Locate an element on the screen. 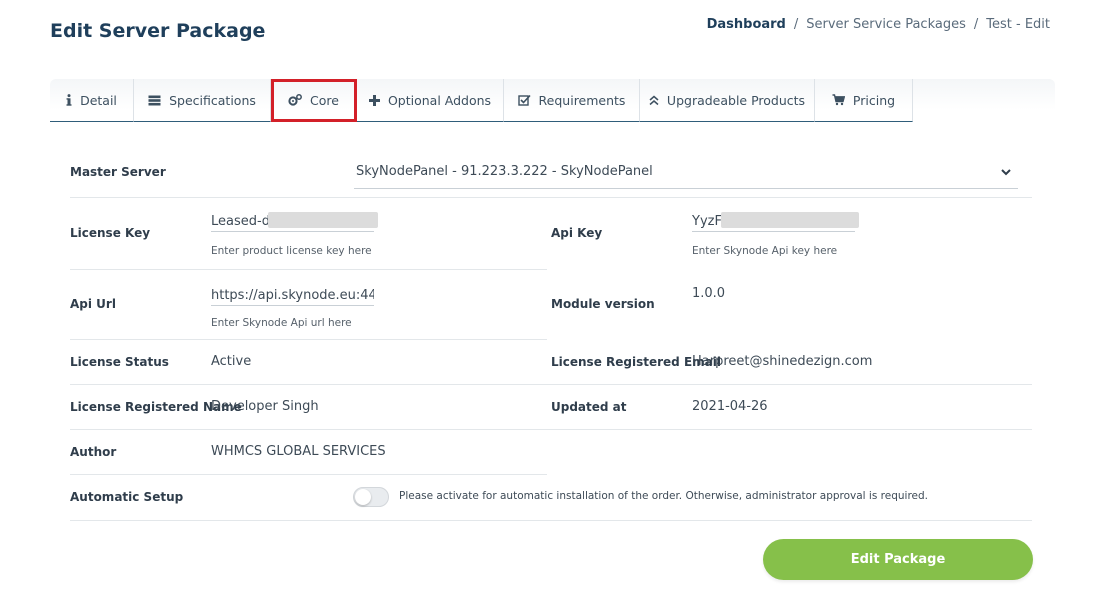 The width and height of the screenshot is (1100, 600). breadcrumb-packages-link: Server Service Packages is located at coordinates (886, 24).